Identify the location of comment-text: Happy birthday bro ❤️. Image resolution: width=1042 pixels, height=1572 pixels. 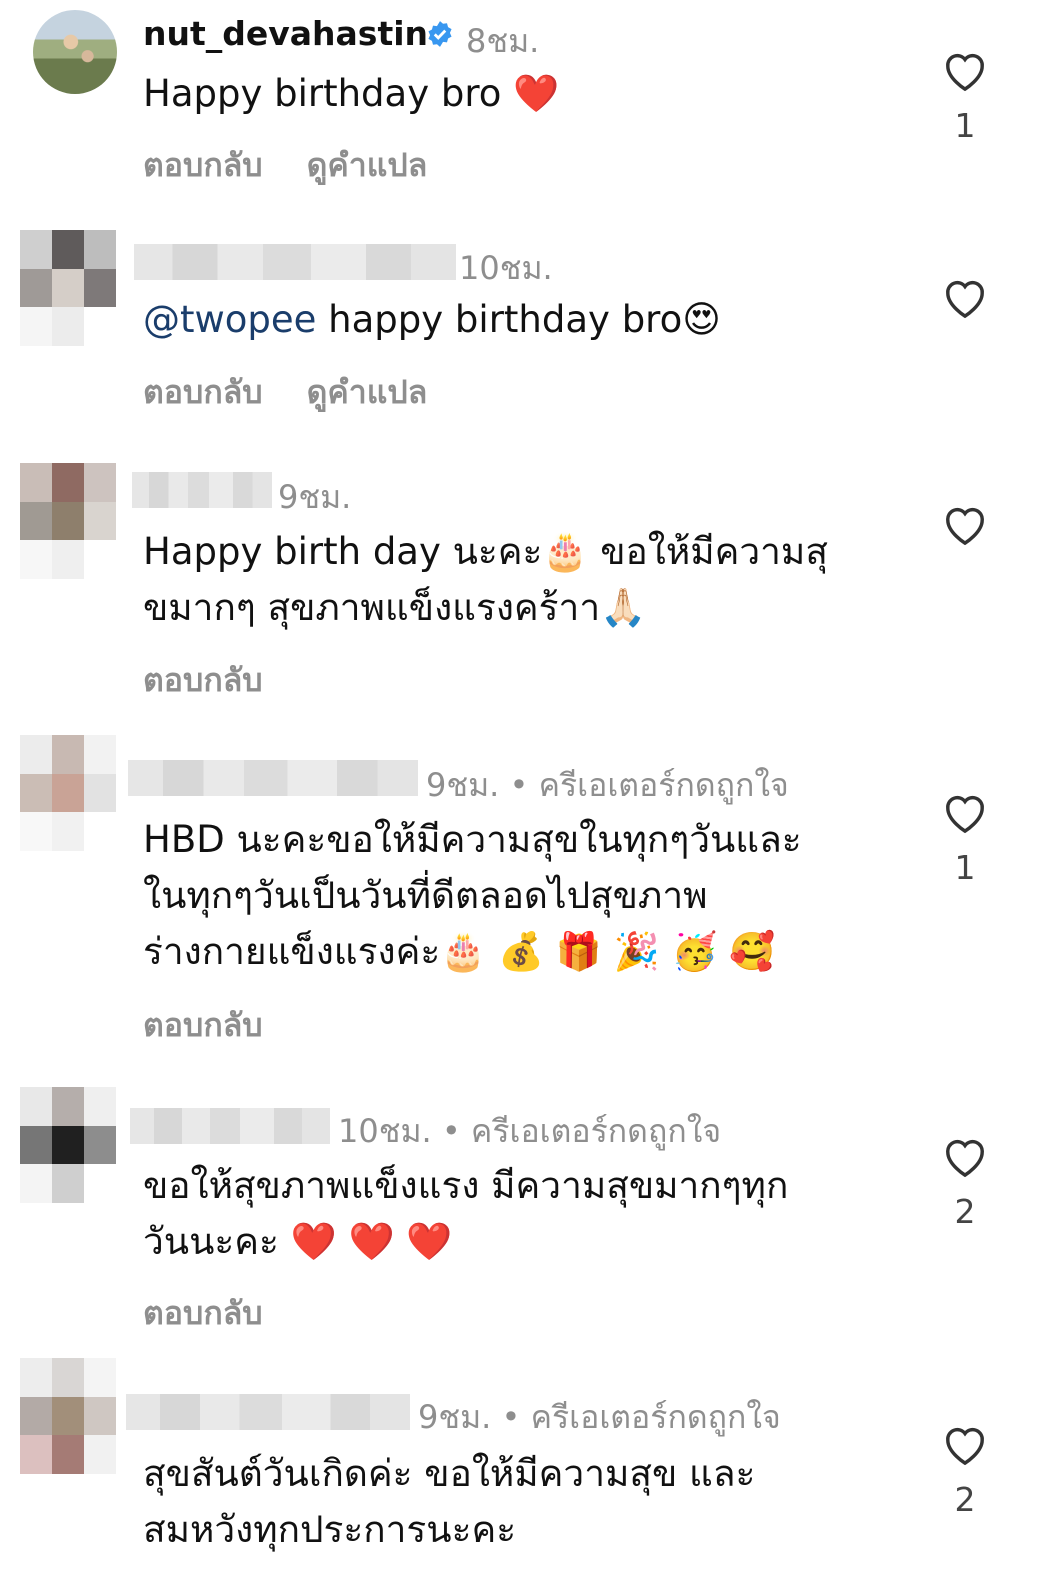
(351, 93).